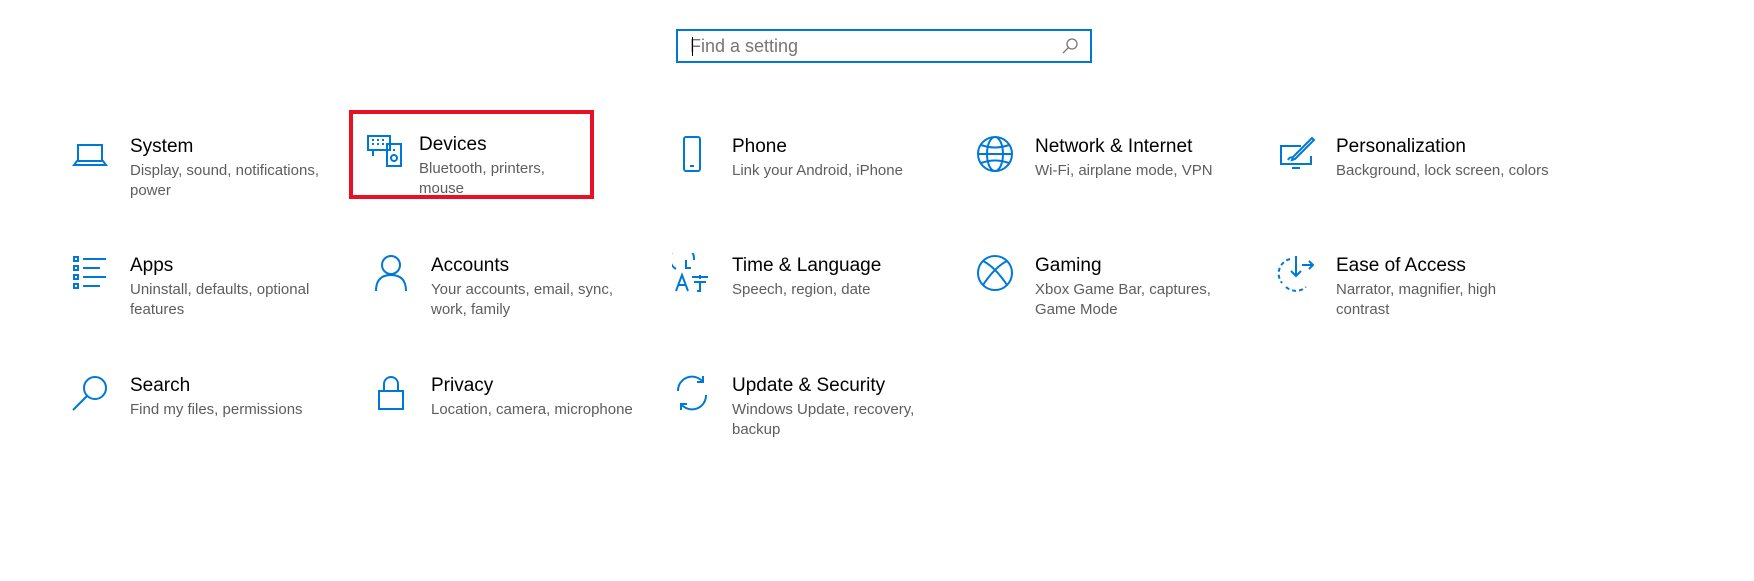 This screenshot has width=1754, height=581. Describe the element at coordinates (1296, 154) in the screenshot. I see `personalization-icon` at that location.